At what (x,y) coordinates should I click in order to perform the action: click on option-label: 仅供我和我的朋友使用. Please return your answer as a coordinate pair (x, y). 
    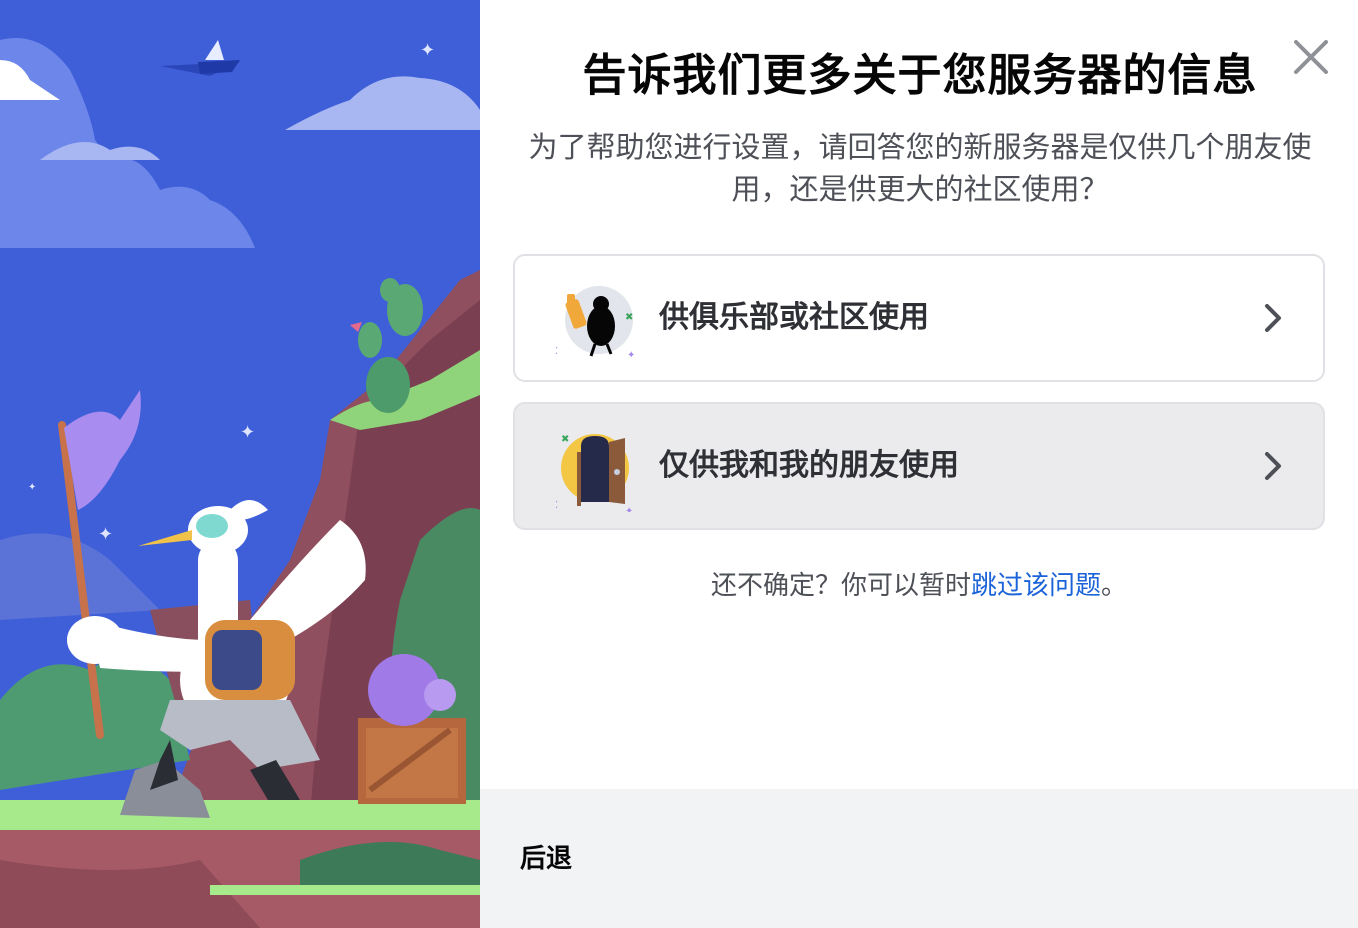
    Looking at the image, I should click on (809, 465).